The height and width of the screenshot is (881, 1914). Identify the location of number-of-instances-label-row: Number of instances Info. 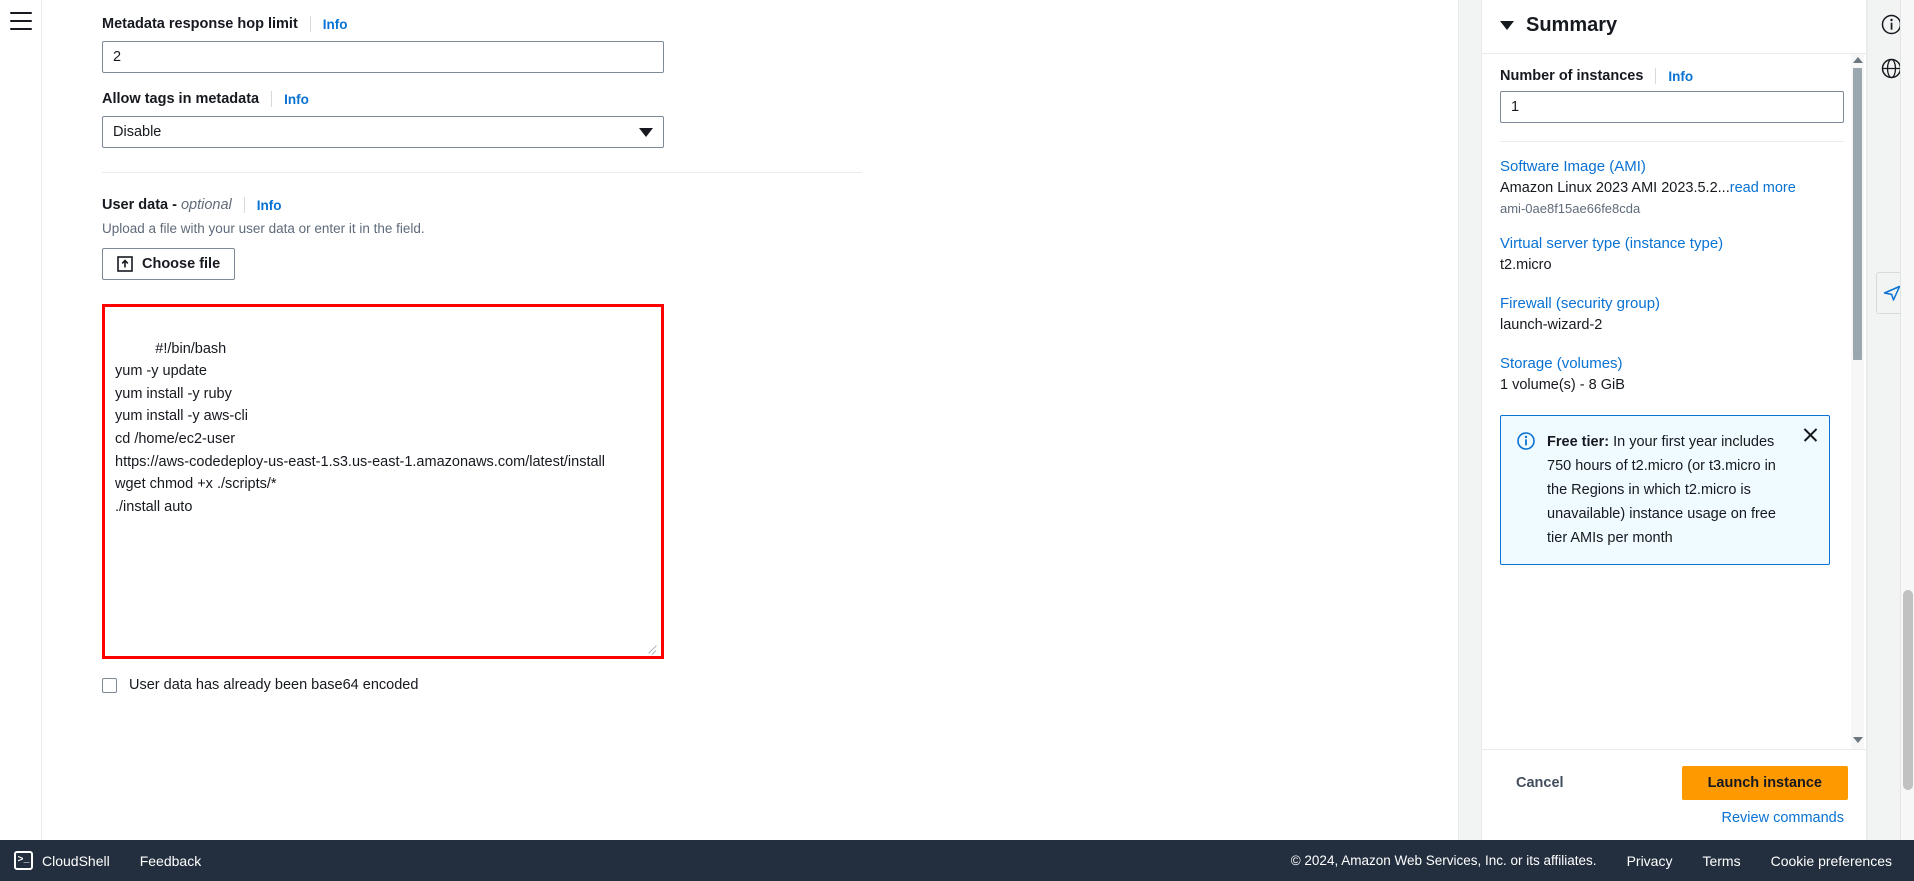
(1674, 76).